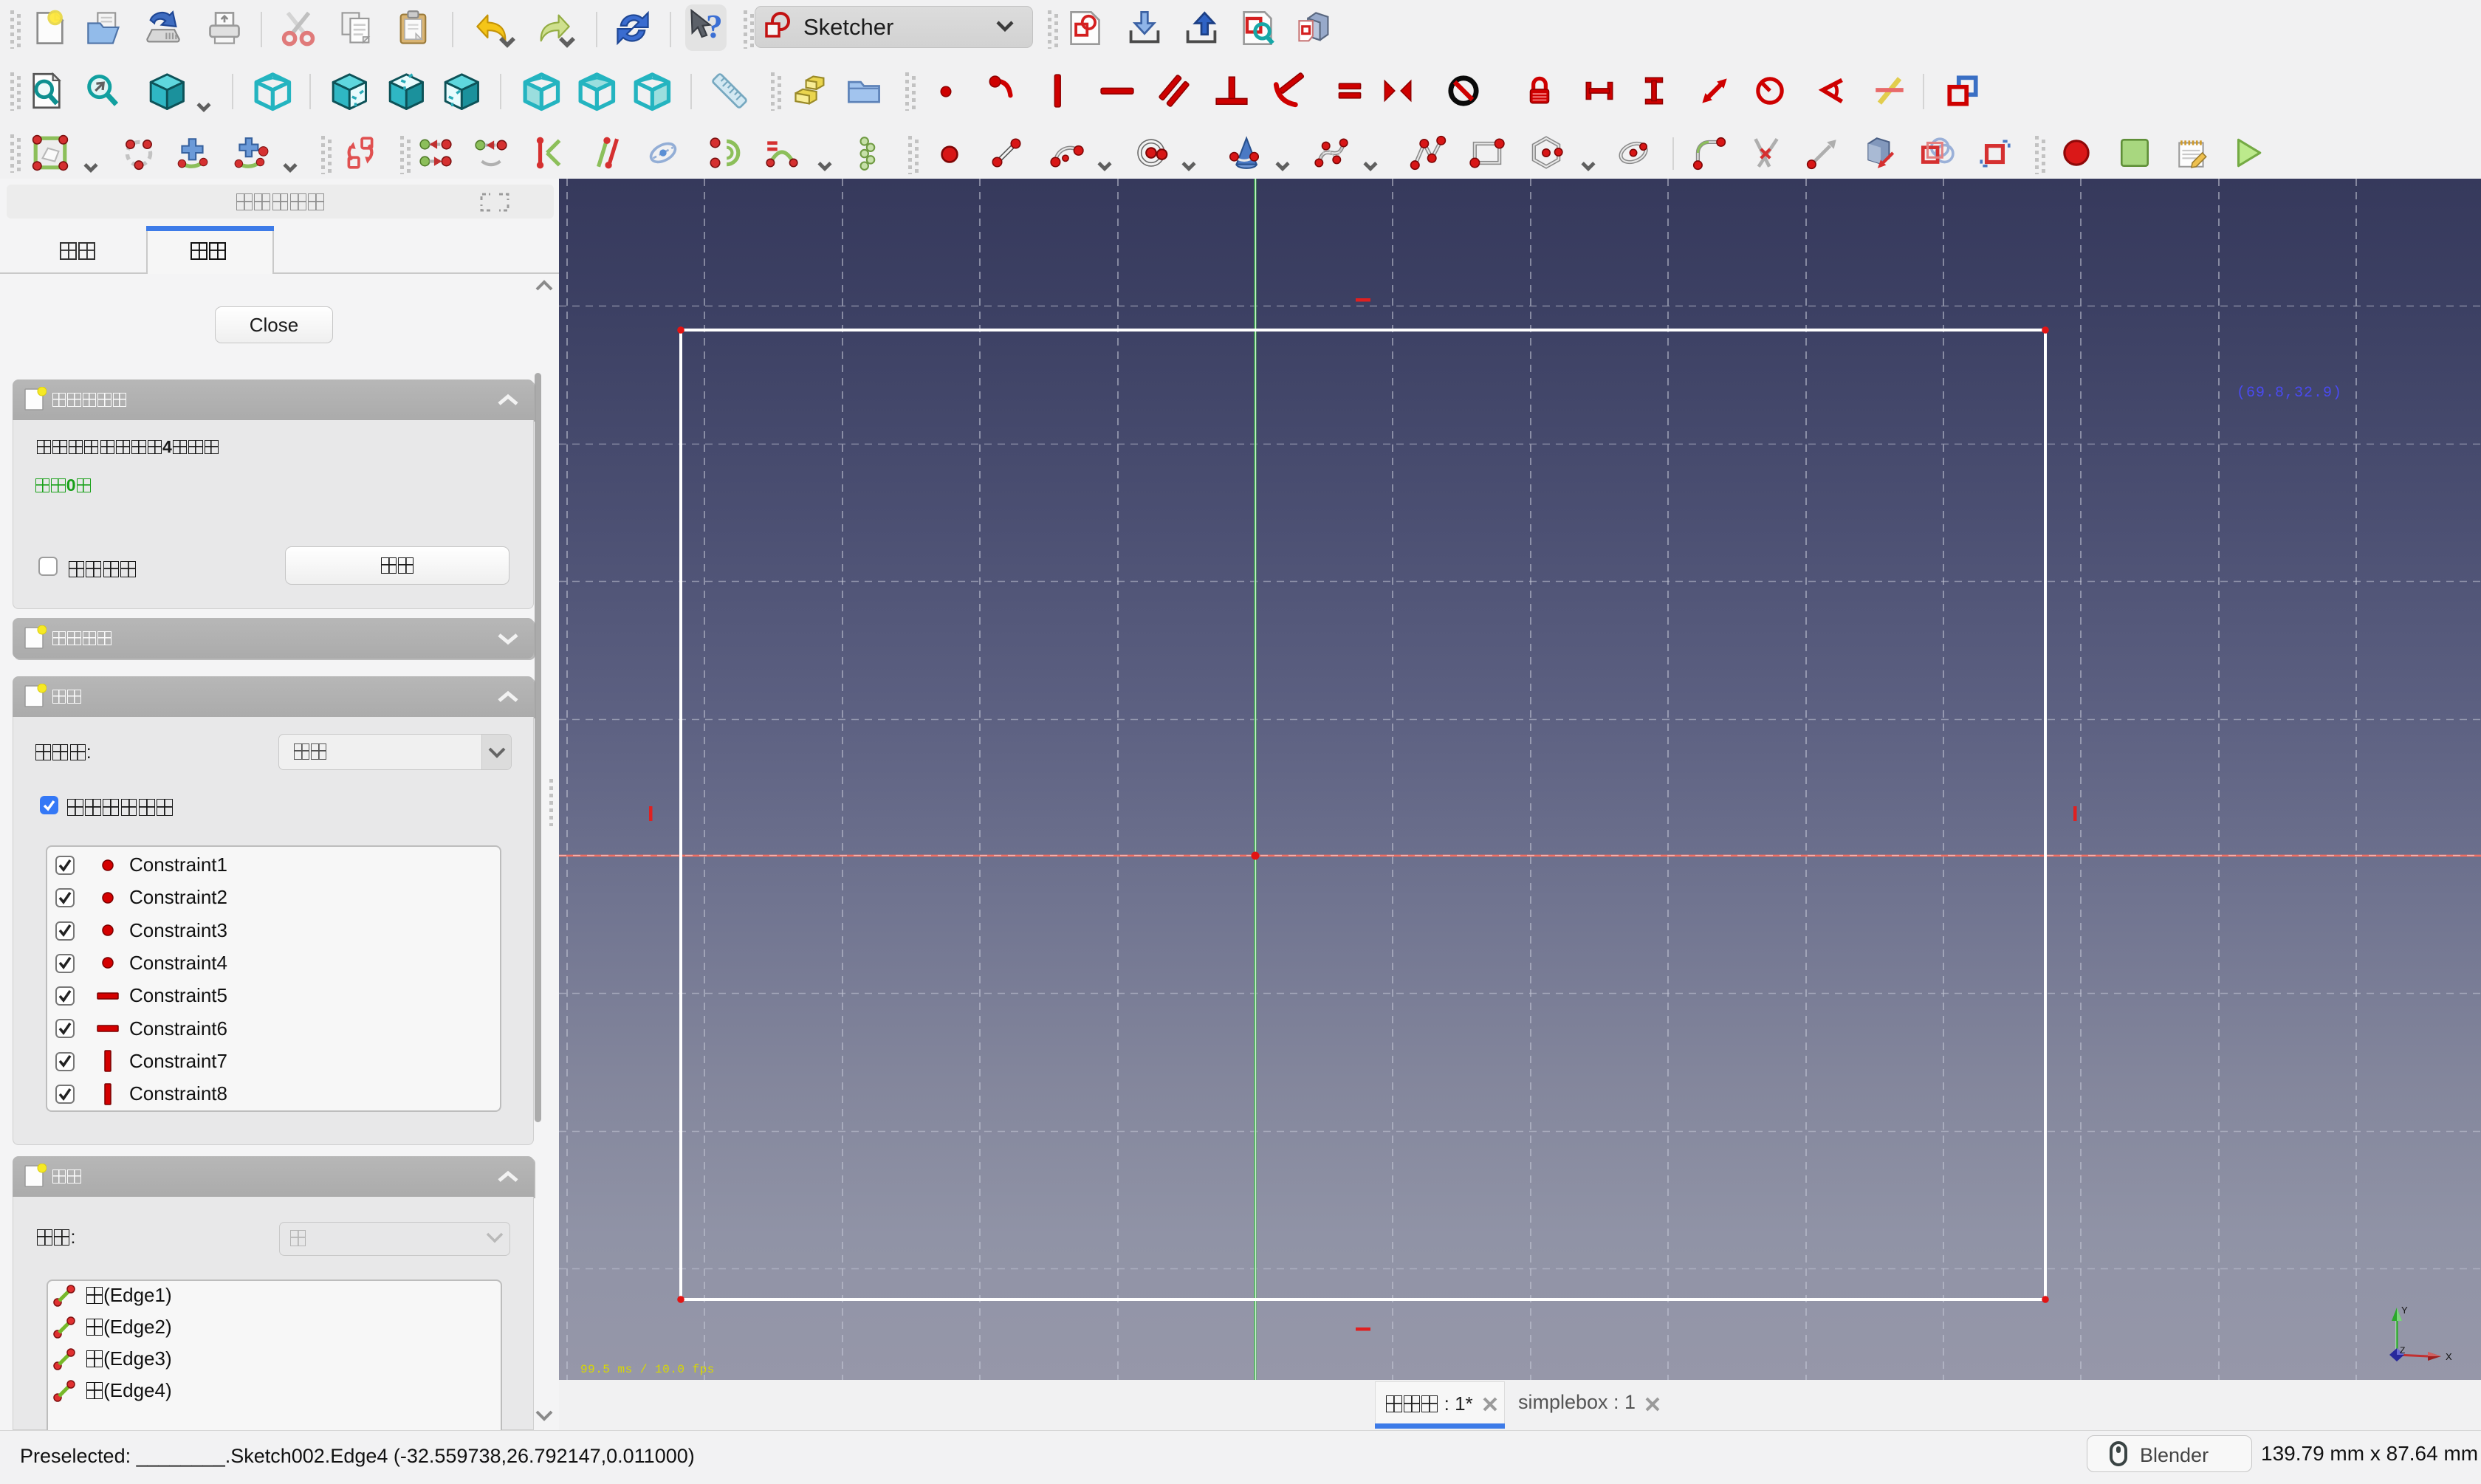  Describe the element at coordinates (2449, 1356) in the screenshot. I see `svg-text: X` at that location.